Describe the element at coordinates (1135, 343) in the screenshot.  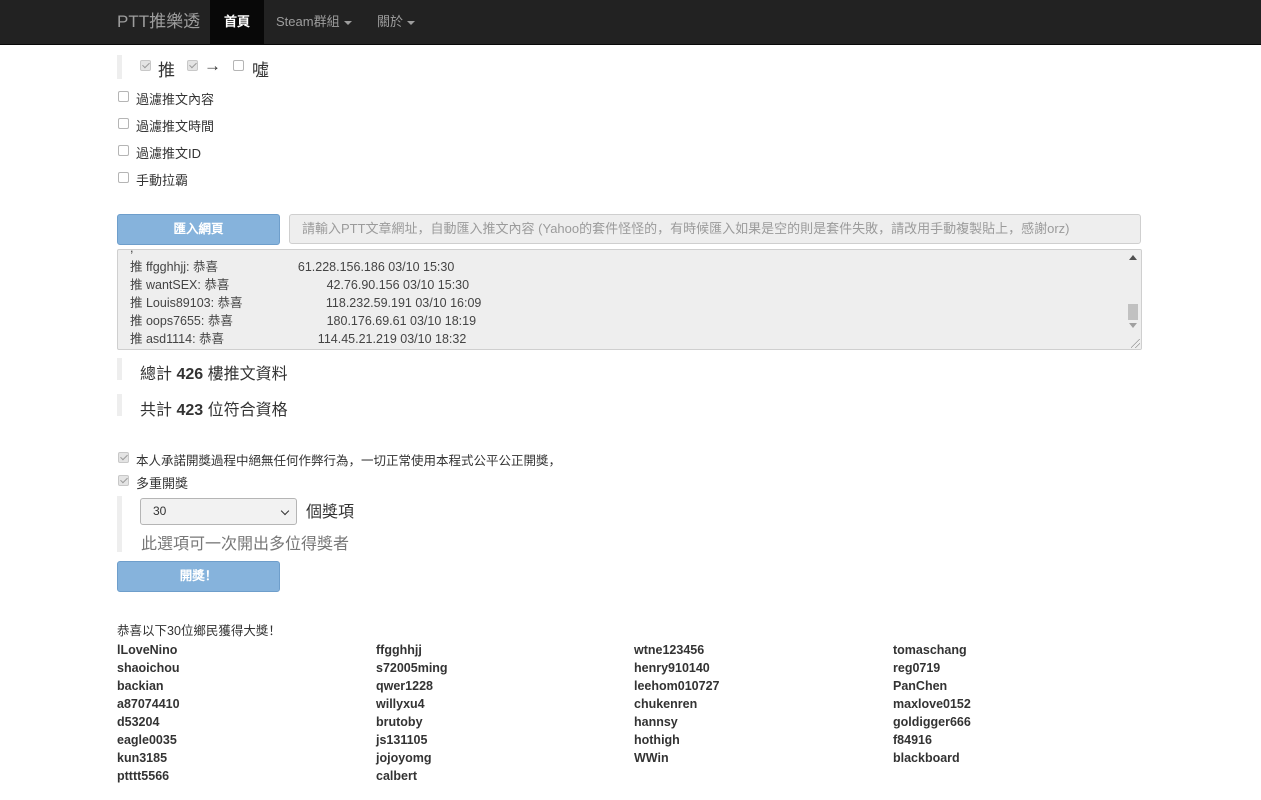
I see `resize-handle-icon` at that location.